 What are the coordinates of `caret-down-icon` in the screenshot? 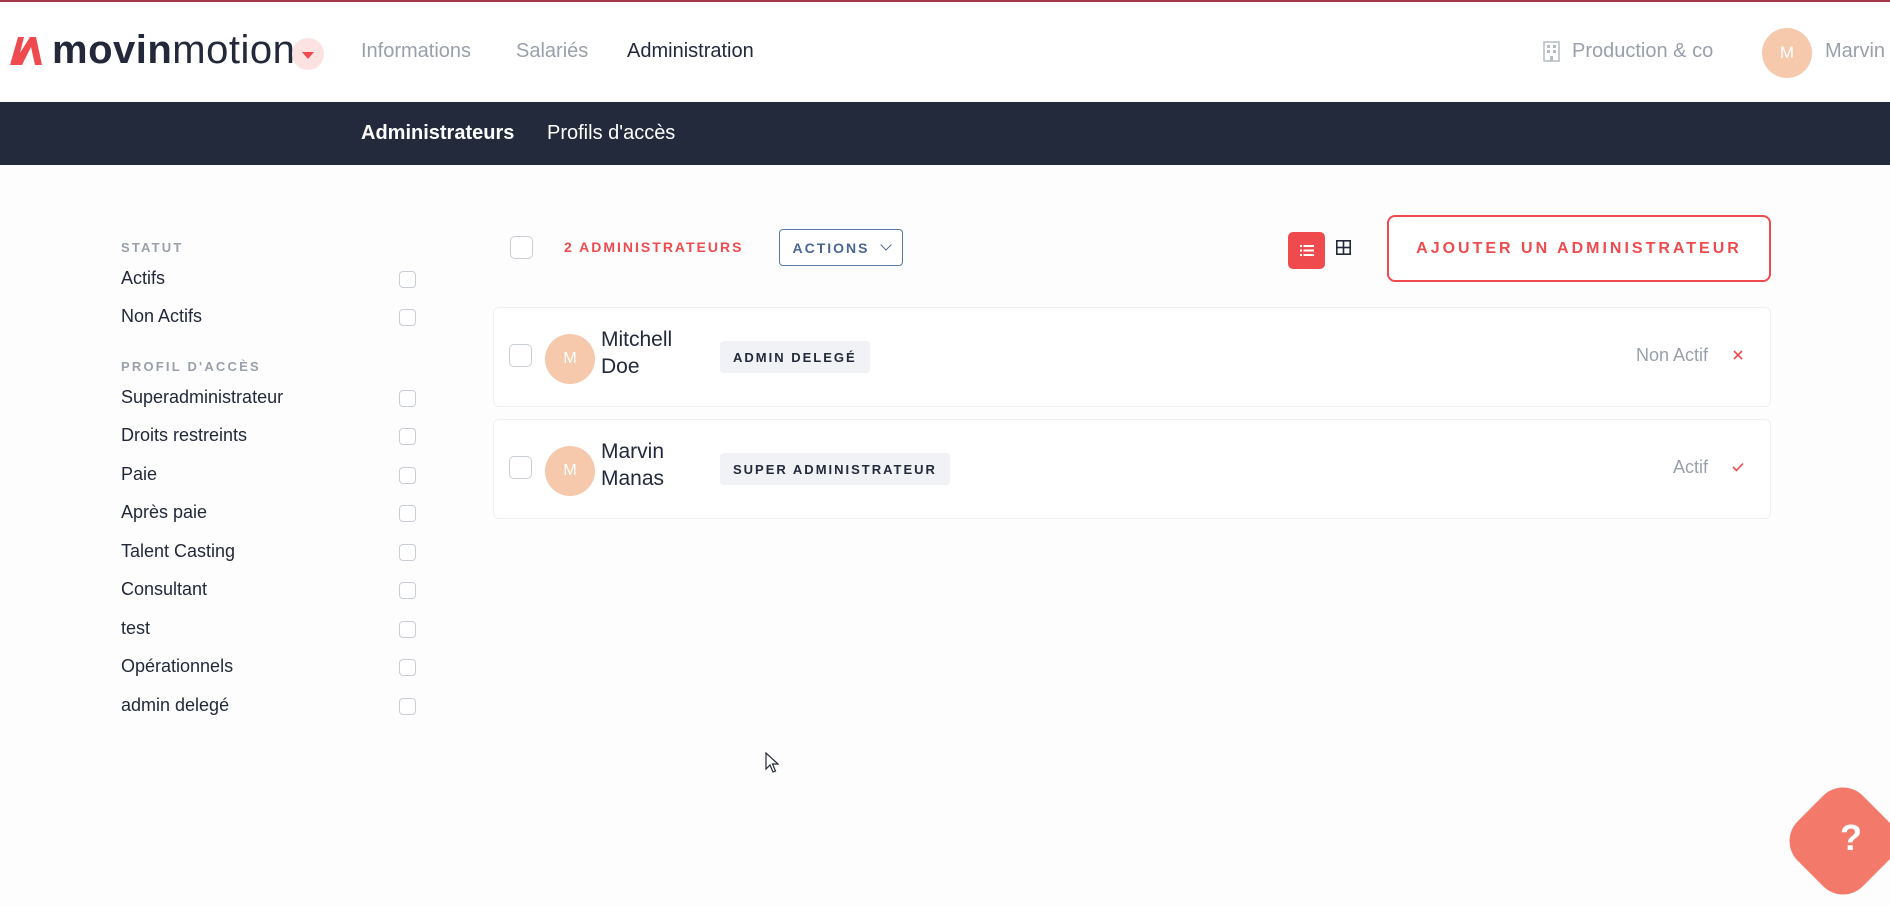 It's located at (308, 55).